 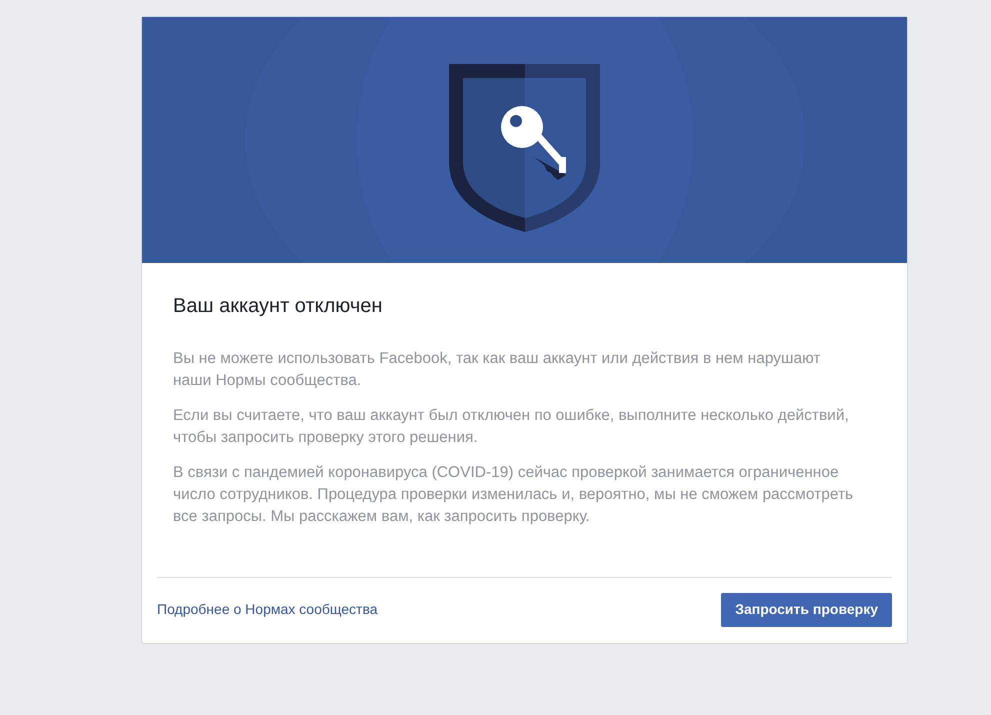 What do you see at coordinates (806, 609) in the screenshot?
I see `request-review-button: Запросить проверку` at bounding box center [806, 609].